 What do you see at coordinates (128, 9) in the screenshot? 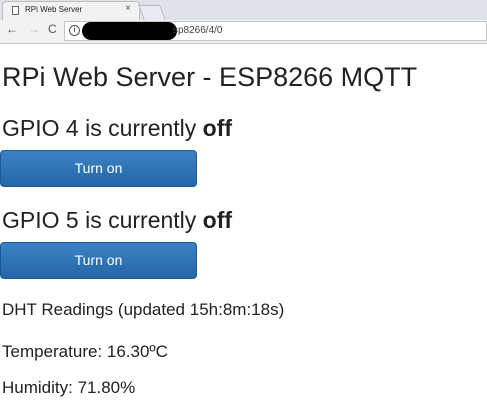
I see `close-icon: ×` at bounding box center [128, 9].